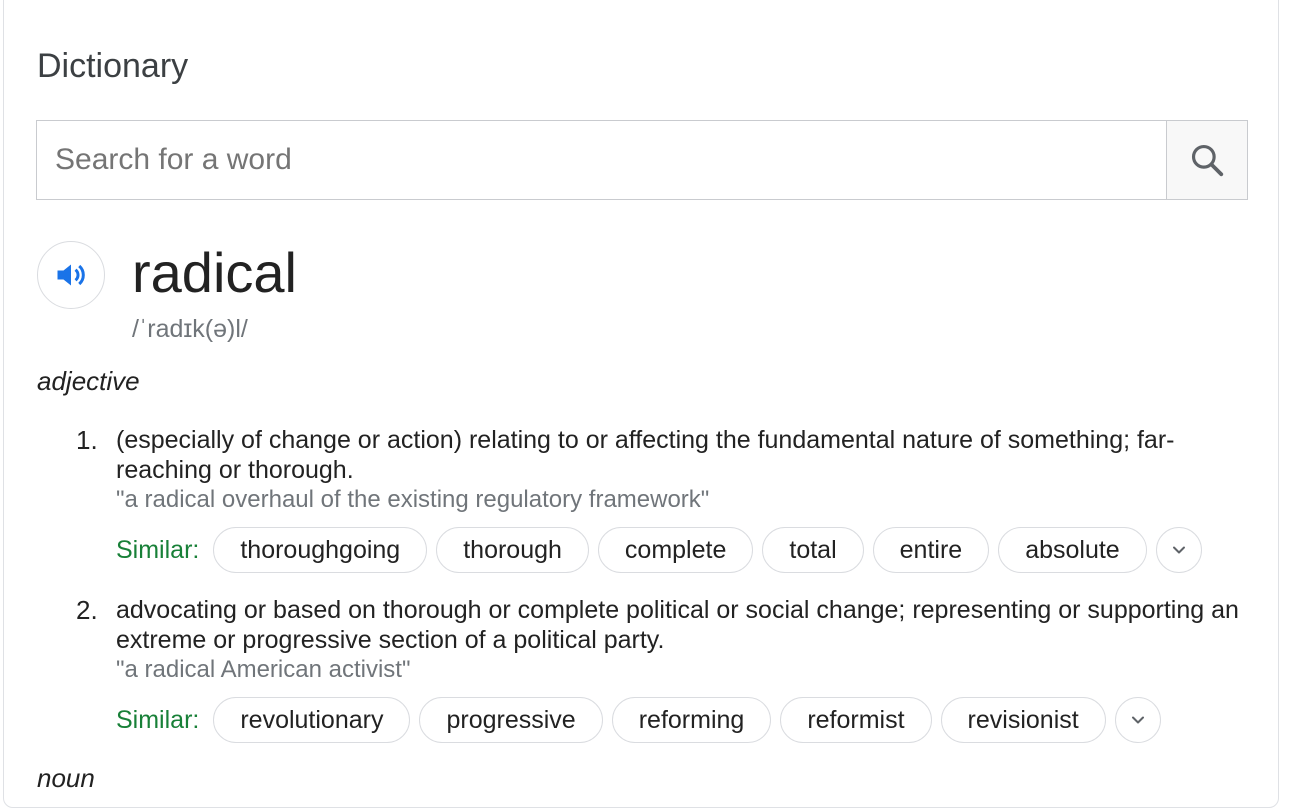  Describe the element at coordinates (813, 550) in the screenshot. I see `similar-chip: total` at that location.